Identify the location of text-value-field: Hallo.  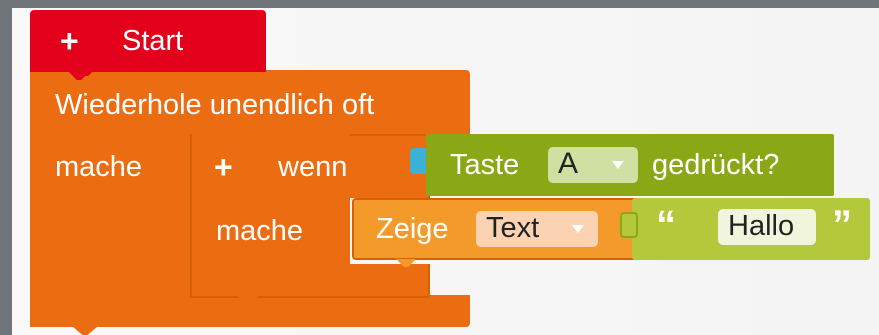
(767, 227).